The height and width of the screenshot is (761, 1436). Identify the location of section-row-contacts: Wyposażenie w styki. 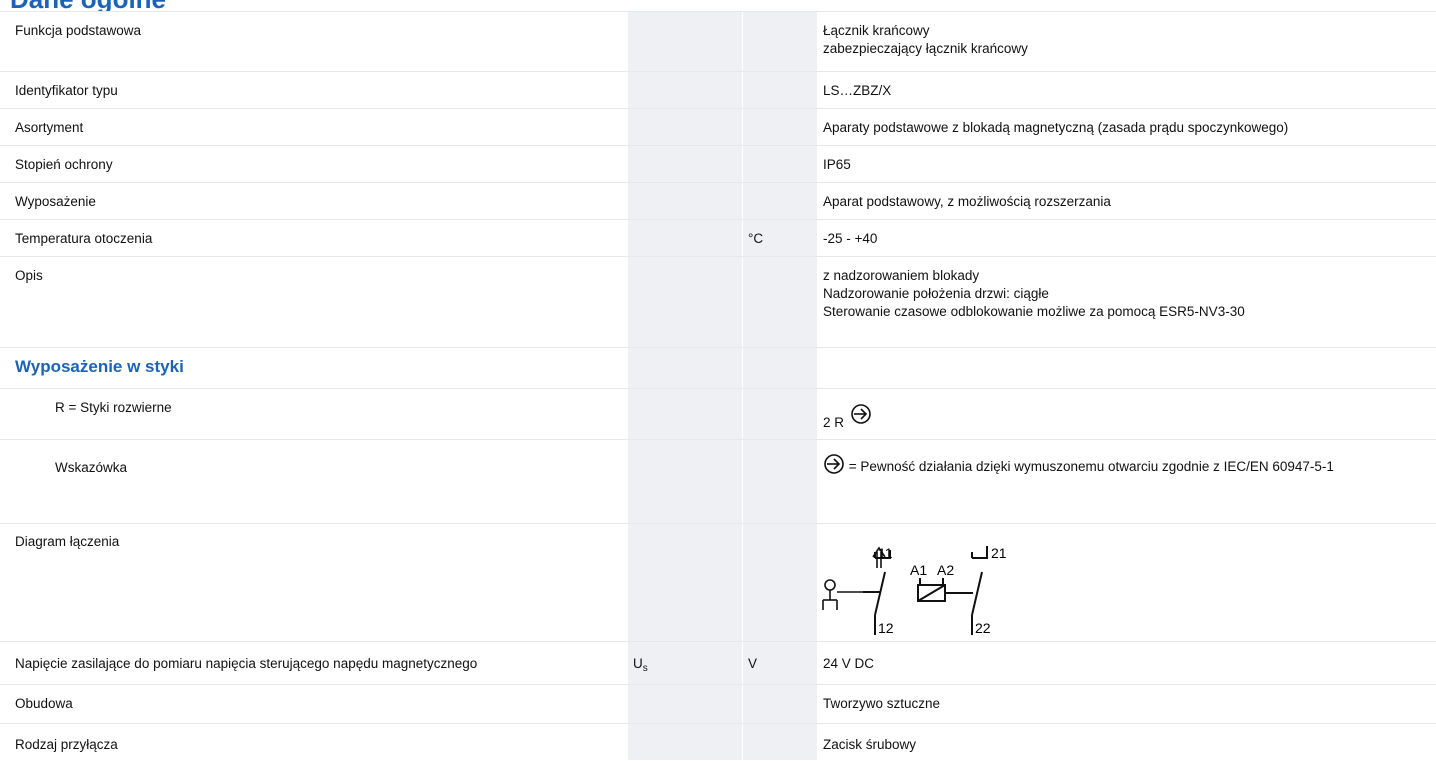
(718, 367).